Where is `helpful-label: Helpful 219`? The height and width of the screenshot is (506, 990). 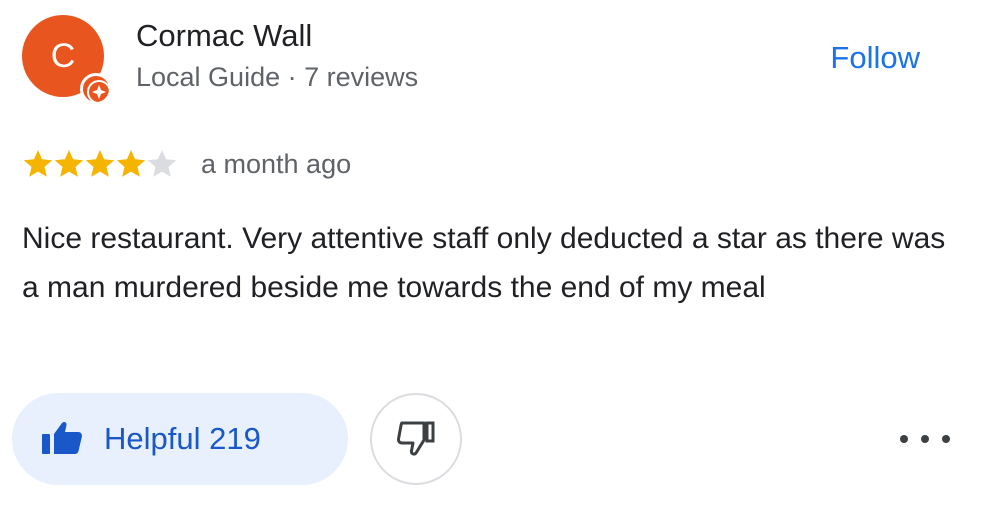
helpful-label: Helpful 219 is located at coordinates (182, 438).